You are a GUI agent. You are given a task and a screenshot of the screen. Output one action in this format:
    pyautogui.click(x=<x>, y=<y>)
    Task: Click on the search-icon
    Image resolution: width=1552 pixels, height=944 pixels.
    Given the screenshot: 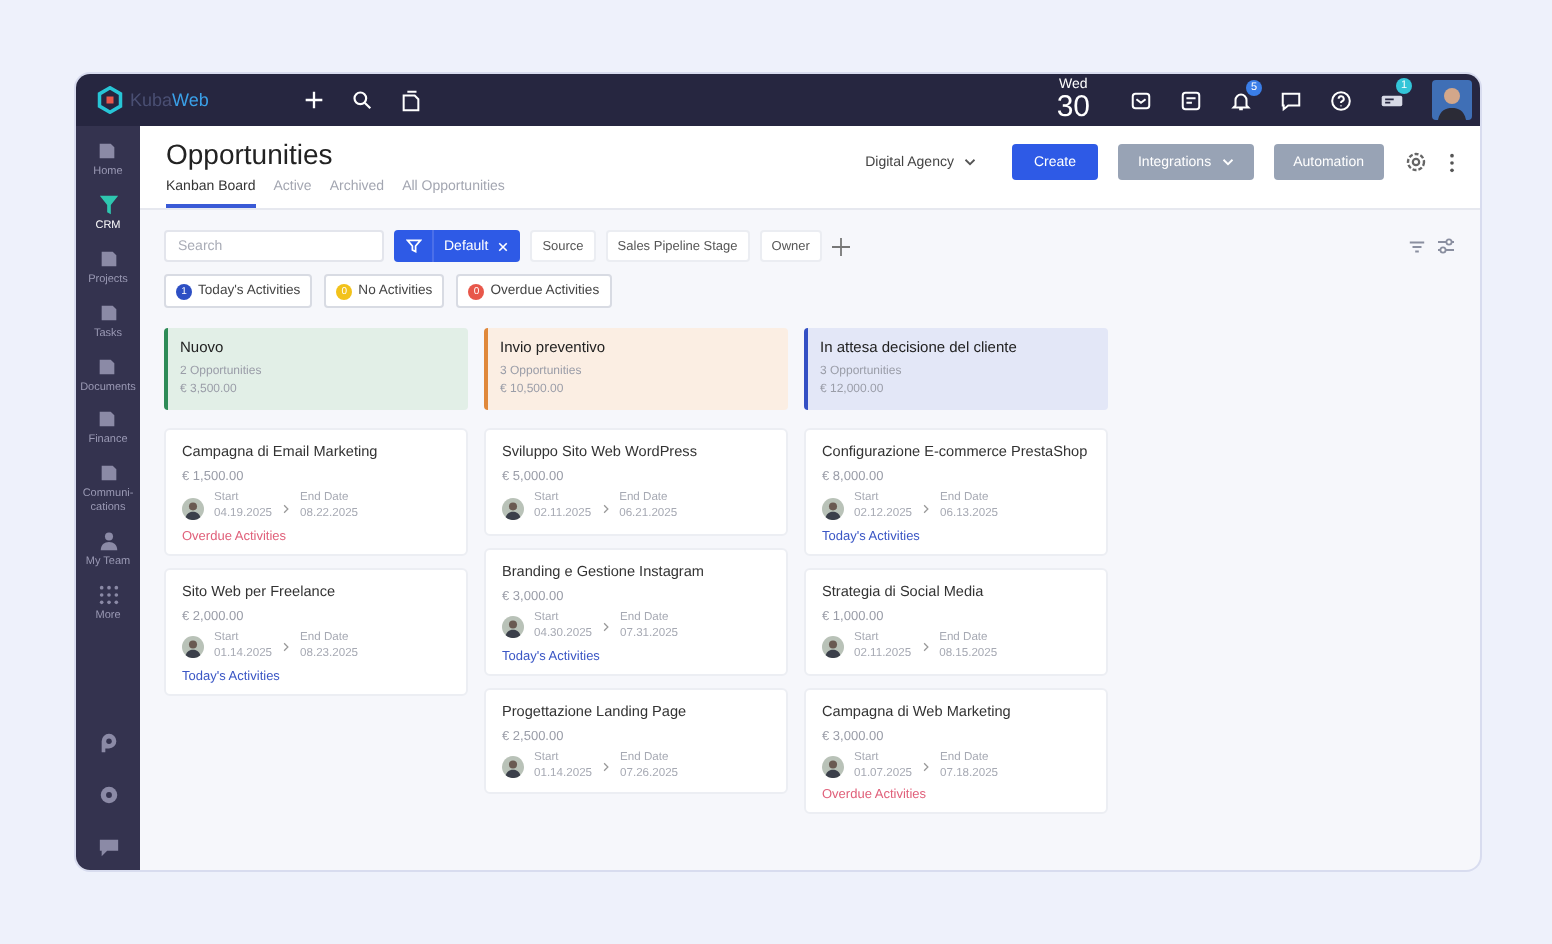 What is the action you would take?
    pyautogui.click(x=362, y=100)
    